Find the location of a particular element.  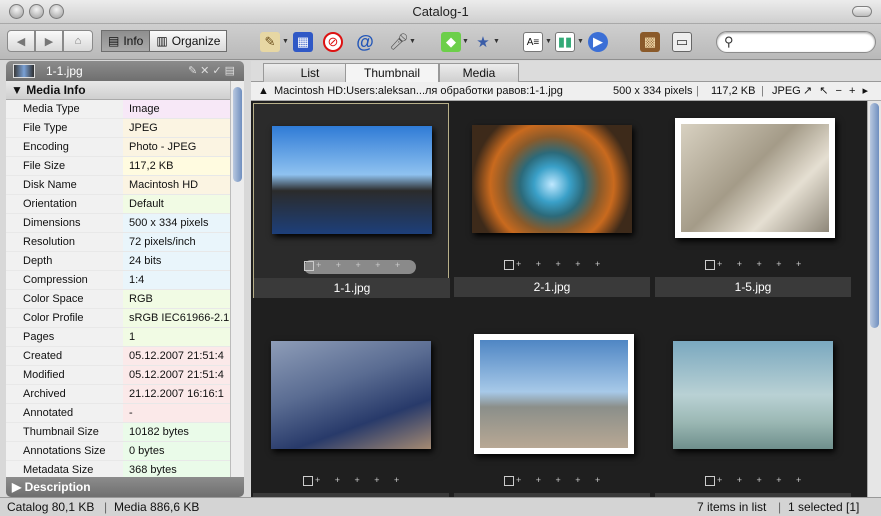

tab-list: List is located at coordinates (310, 72).